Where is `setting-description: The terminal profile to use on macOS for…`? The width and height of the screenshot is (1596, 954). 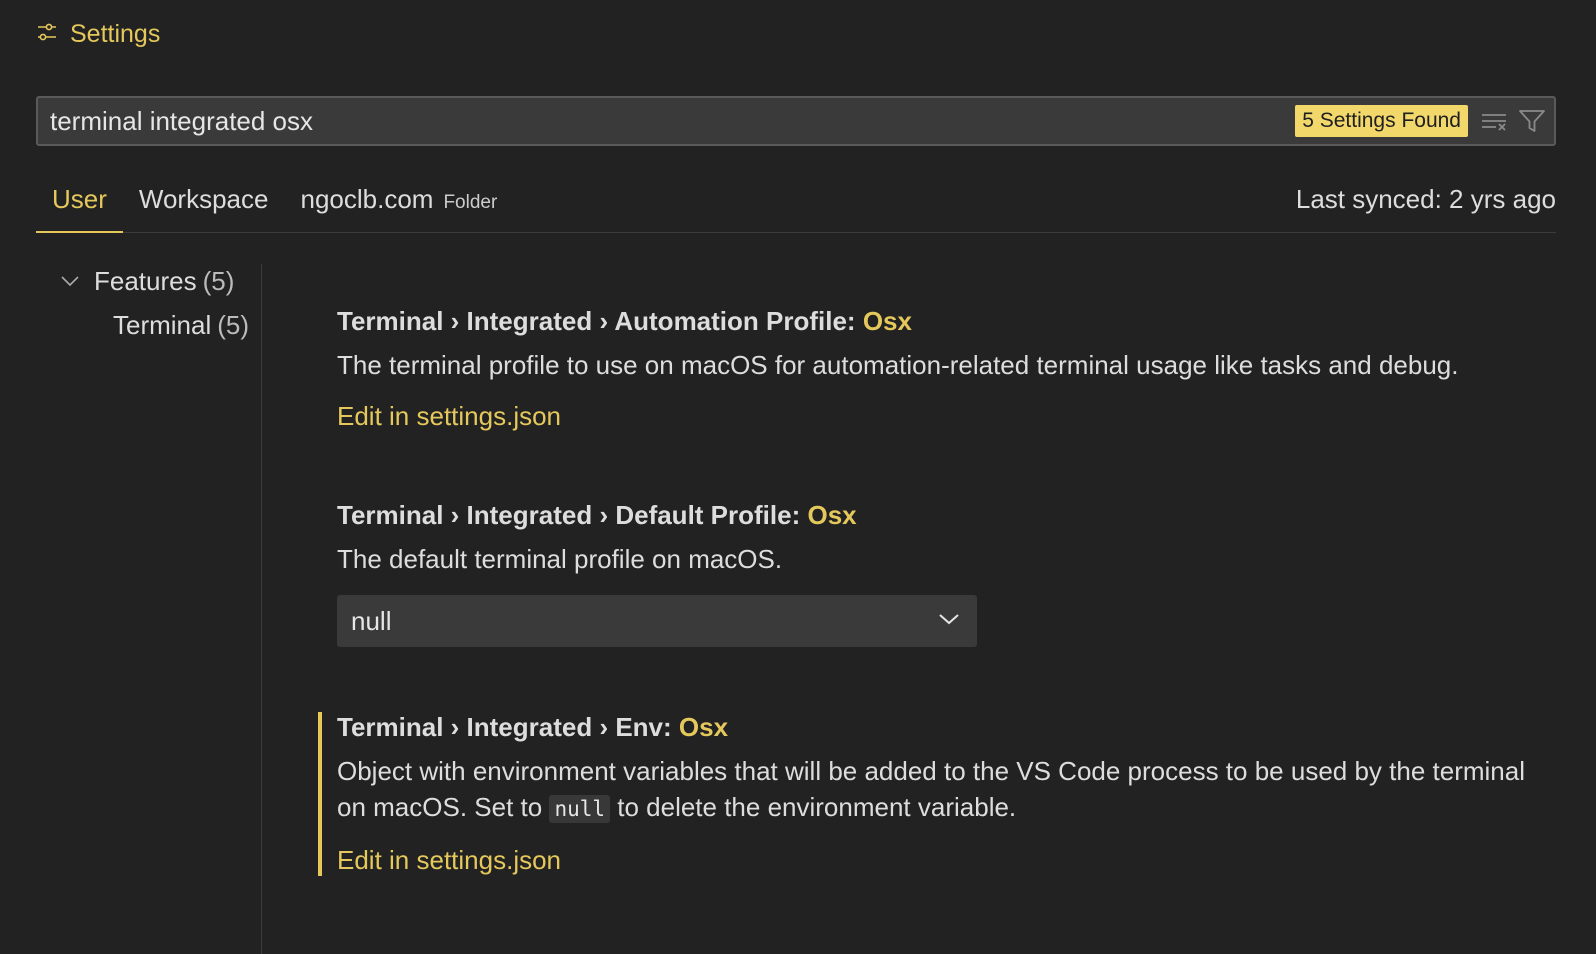 setting-description: The terminal profile to use on macOS for… is located at coordinates (898, 365).